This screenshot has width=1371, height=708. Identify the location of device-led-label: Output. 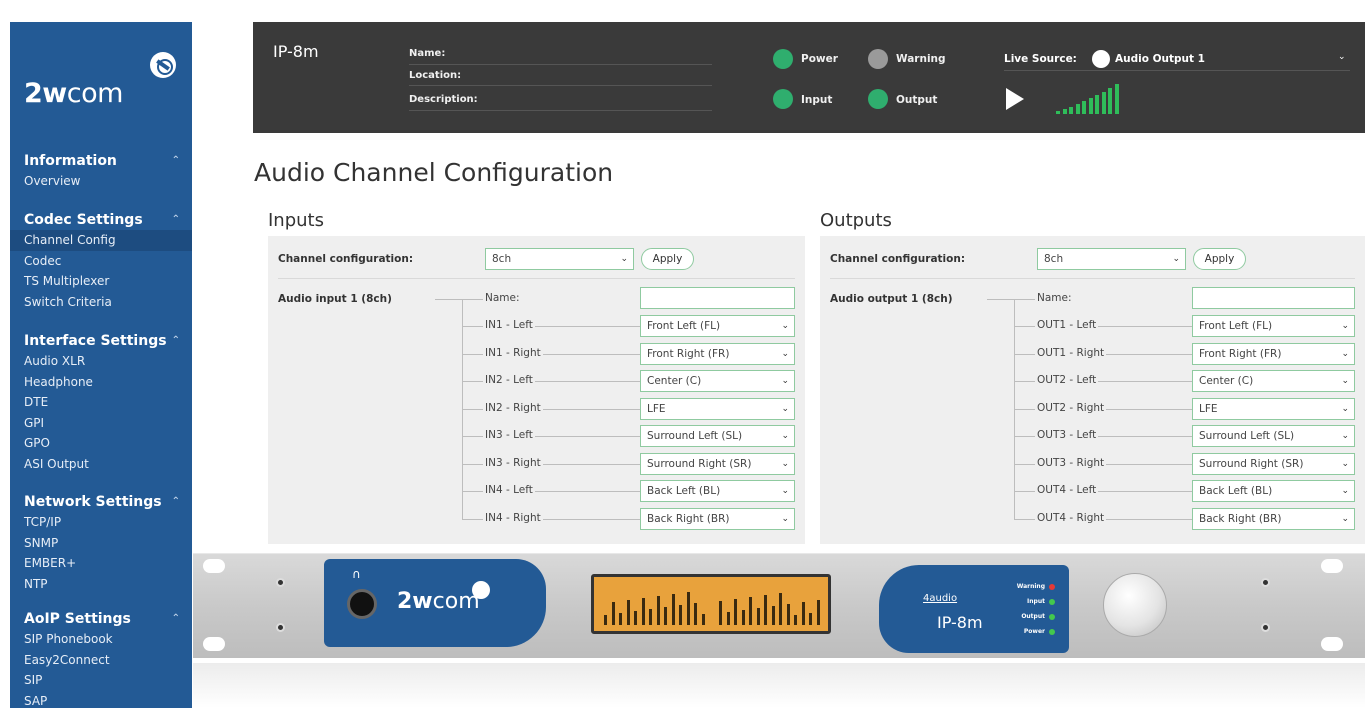
(1033, 616).